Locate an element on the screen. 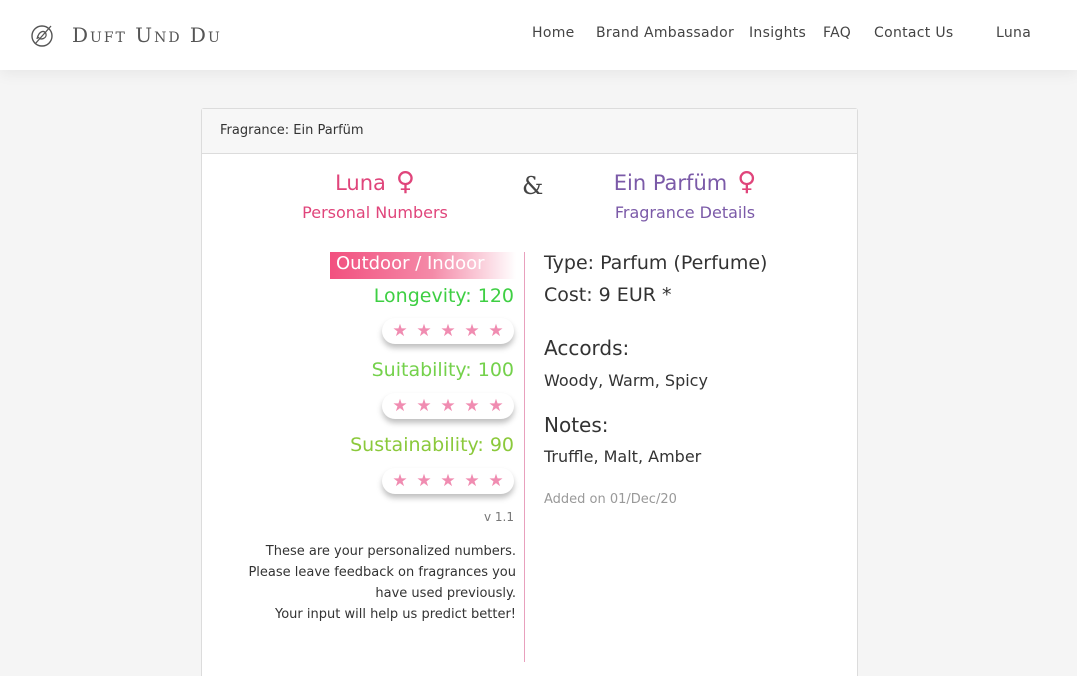 The height and width of the screenshot is (676, 1077). help-line: Your input will help us predict better! is located at coordinates (395, 614).